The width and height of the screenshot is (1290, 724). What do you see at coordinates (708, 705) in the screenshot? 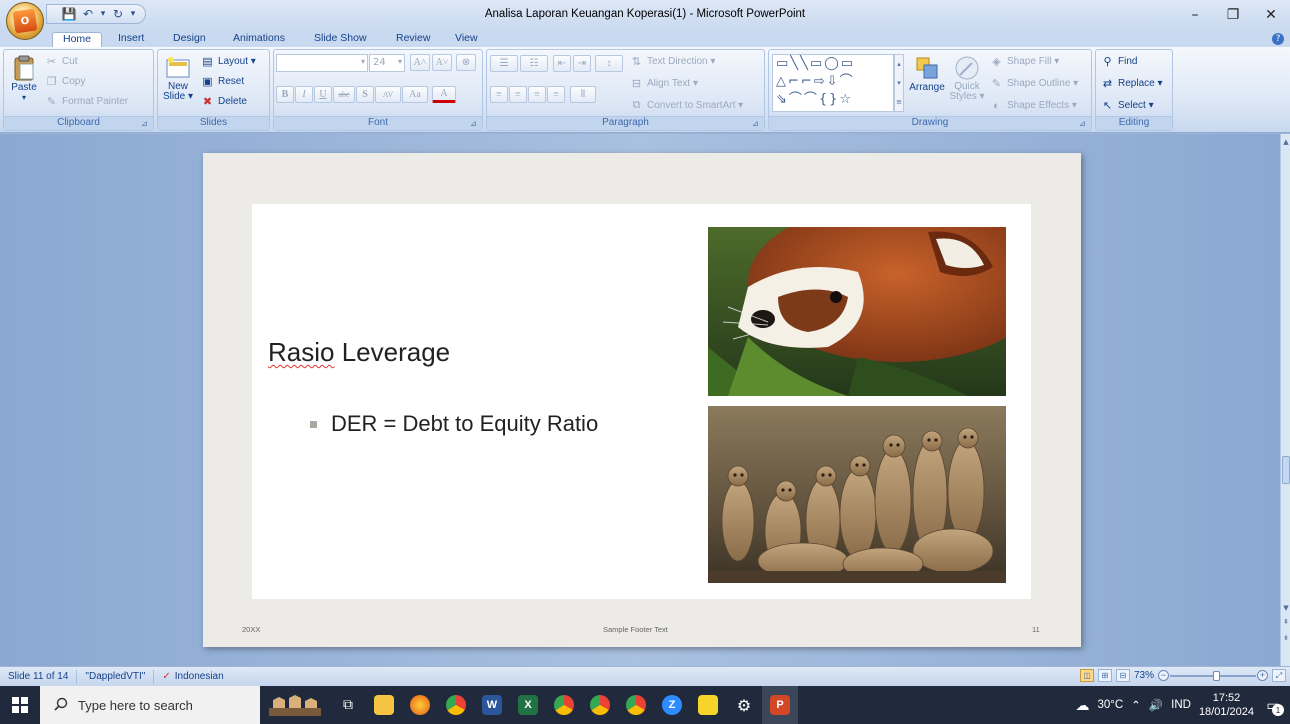
I see `sticky-notes-icon` at bounding box center [708, 705].